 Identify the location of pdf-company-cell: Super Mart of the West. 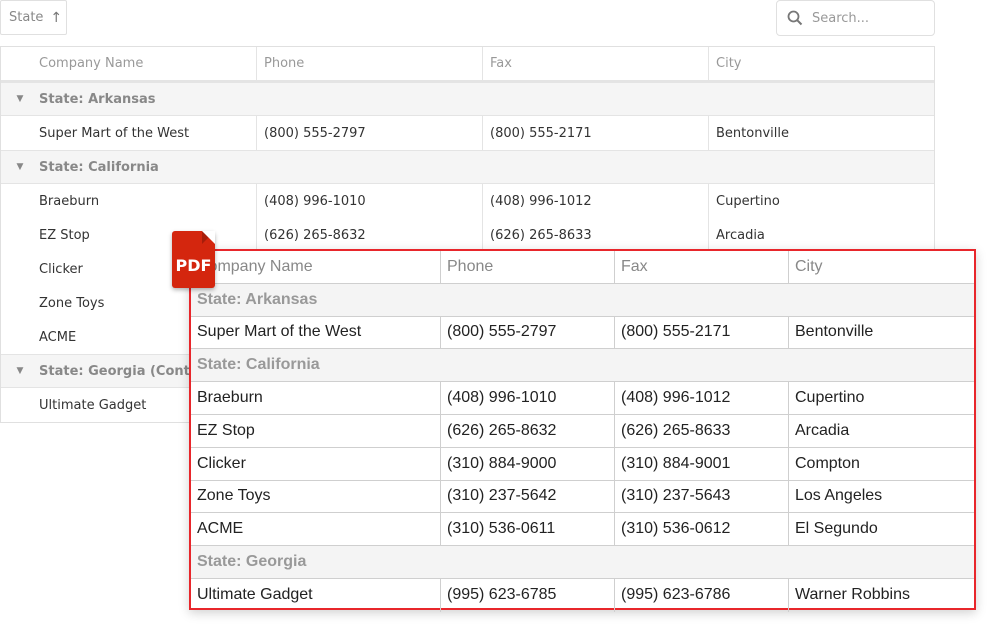
(316, 332).